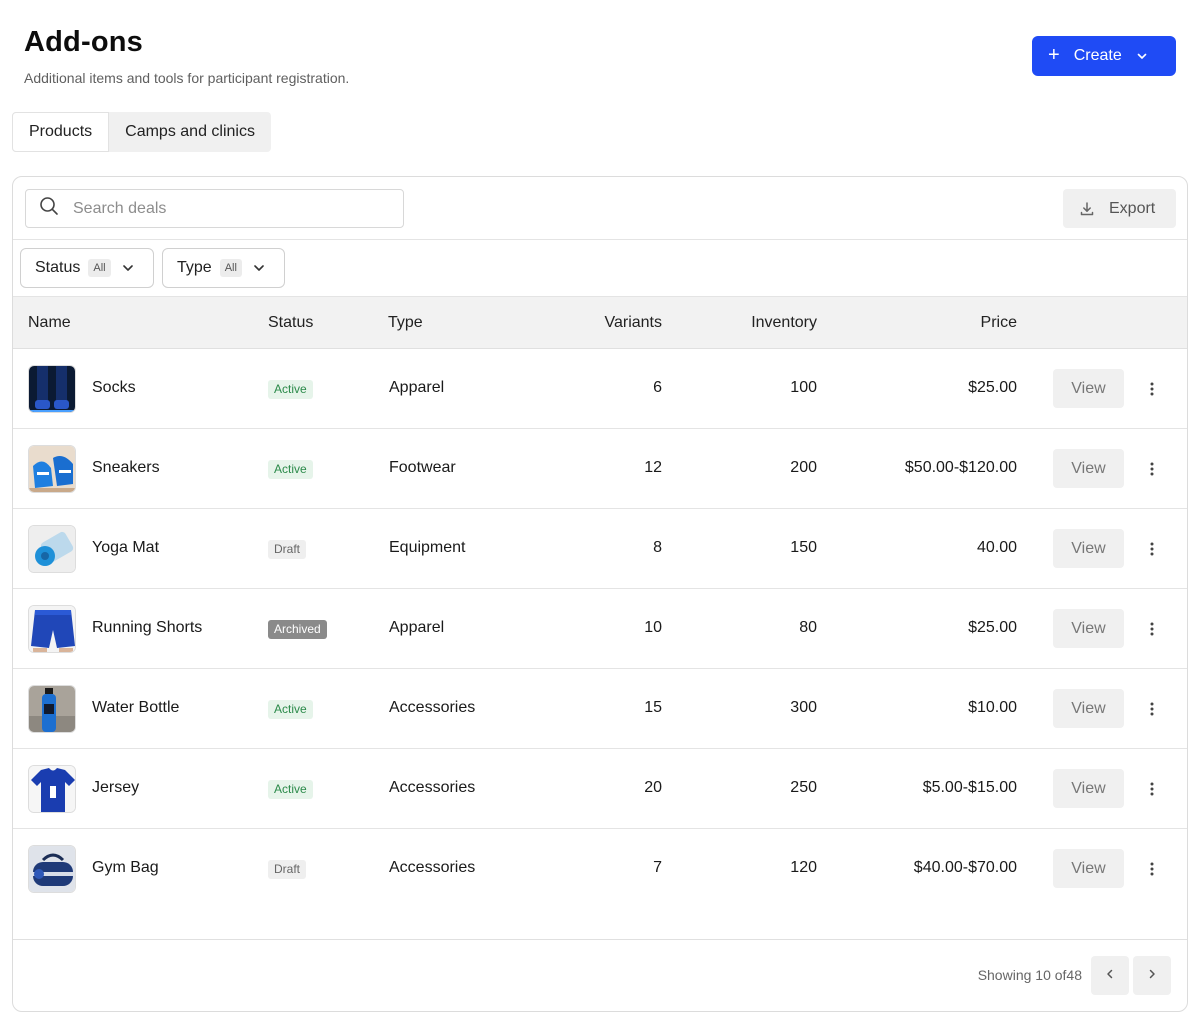 This screenshot has height=1024, width=1200. I want to click on variants-count: 6, so click(657, 387).